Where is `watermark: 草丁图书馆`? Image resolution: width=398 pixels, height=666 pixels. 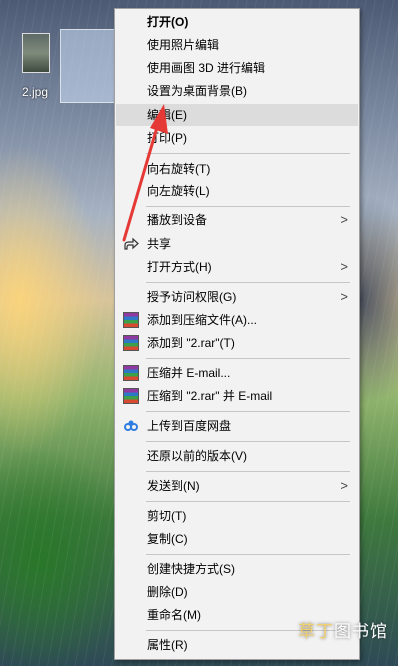 watermark: 草丁图书馆 is located at coordinates (343, 629).